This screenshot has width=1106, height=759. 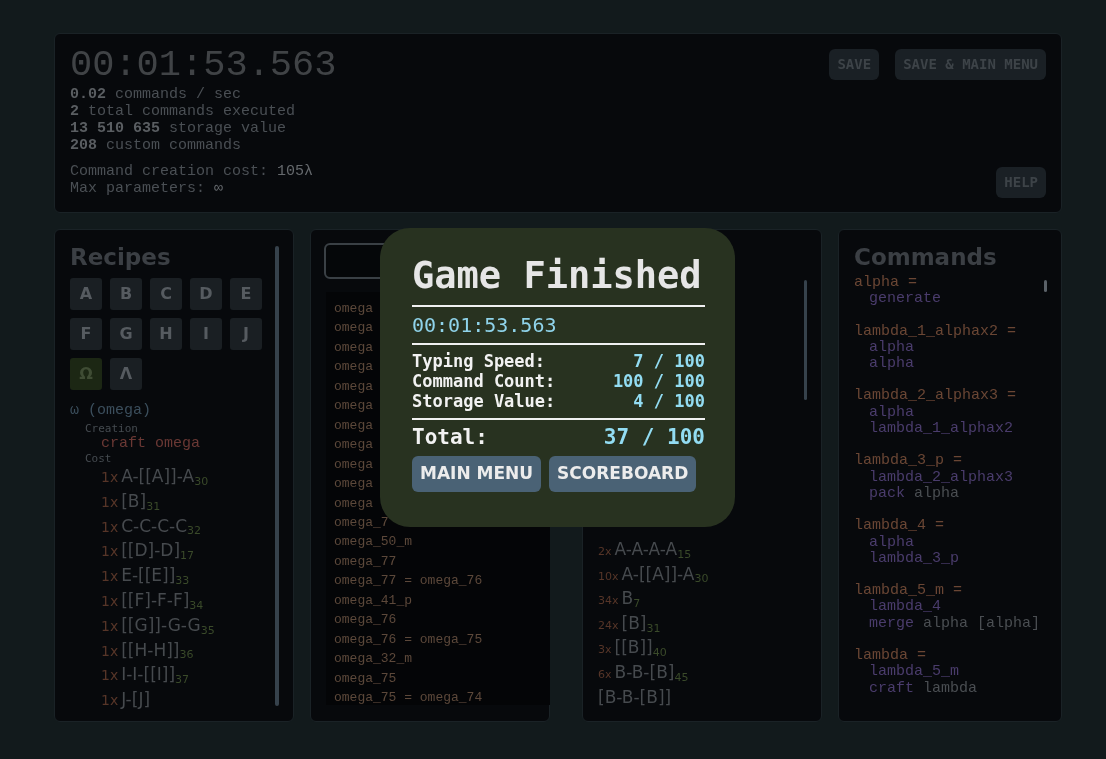 What do you see at coordinates (155, 674) in the screenshot?
I see `recipe-formula: I-I-[[I]]$_{37}$` at bounding box center [155, 674].